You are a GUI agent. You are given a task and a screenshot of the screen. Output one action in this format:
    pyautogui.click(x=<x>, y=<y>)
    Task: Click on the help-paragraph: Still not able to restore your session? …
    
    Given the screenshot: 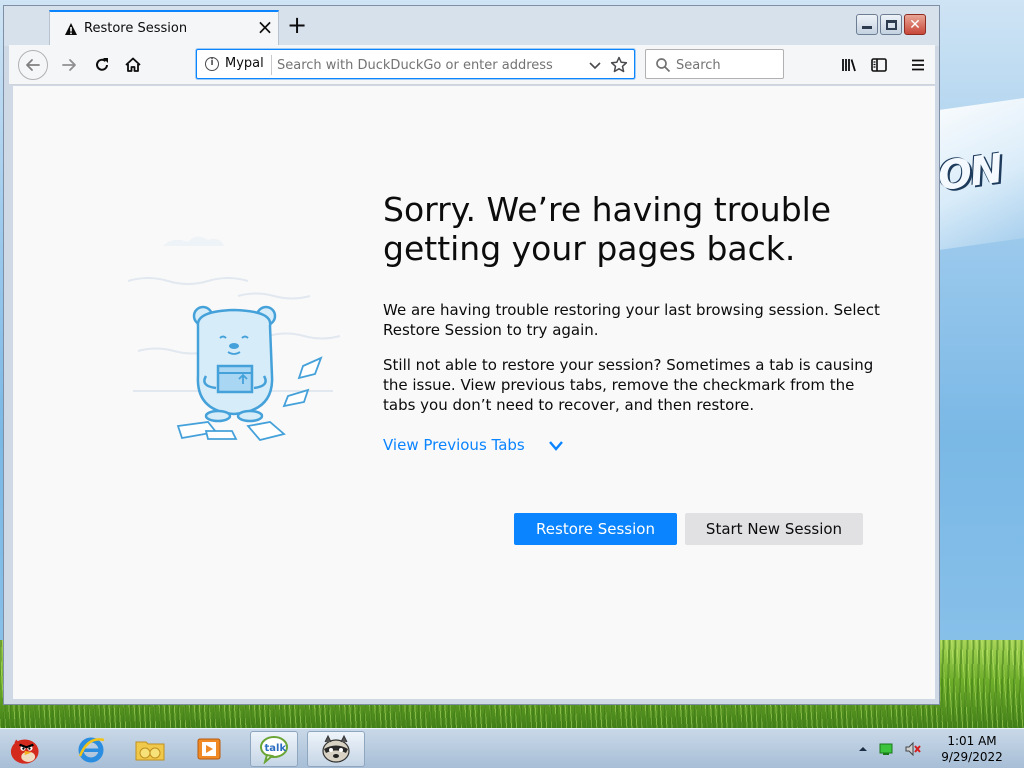 What is the action you would take?
    pyautogui.click(x=628, y=385)
    